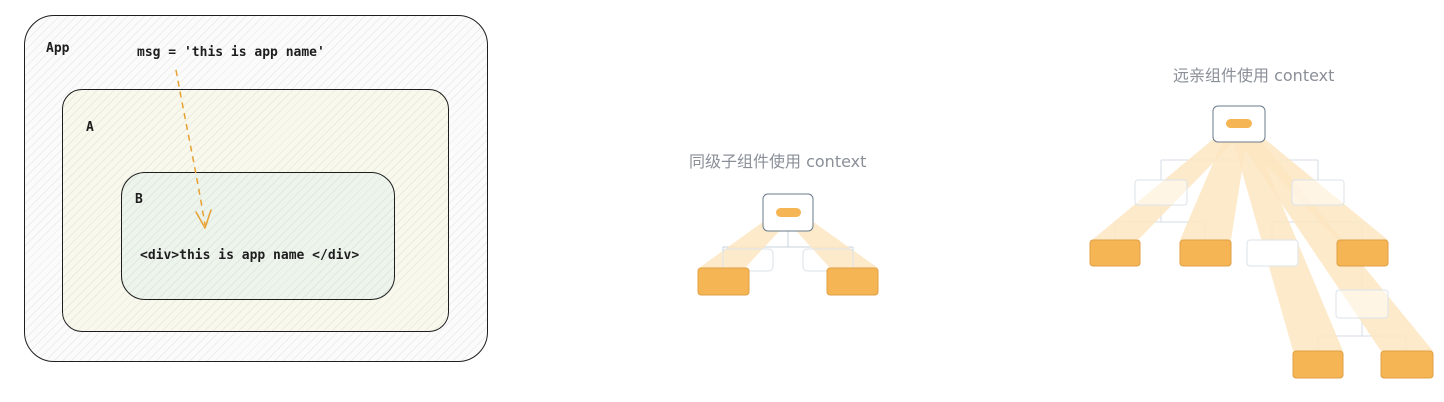 The height and width of the screenshot is (402, 1444). Describe the element at coordinates (852, 281) in the screenshot. I see `sibling-child-right` at that location.